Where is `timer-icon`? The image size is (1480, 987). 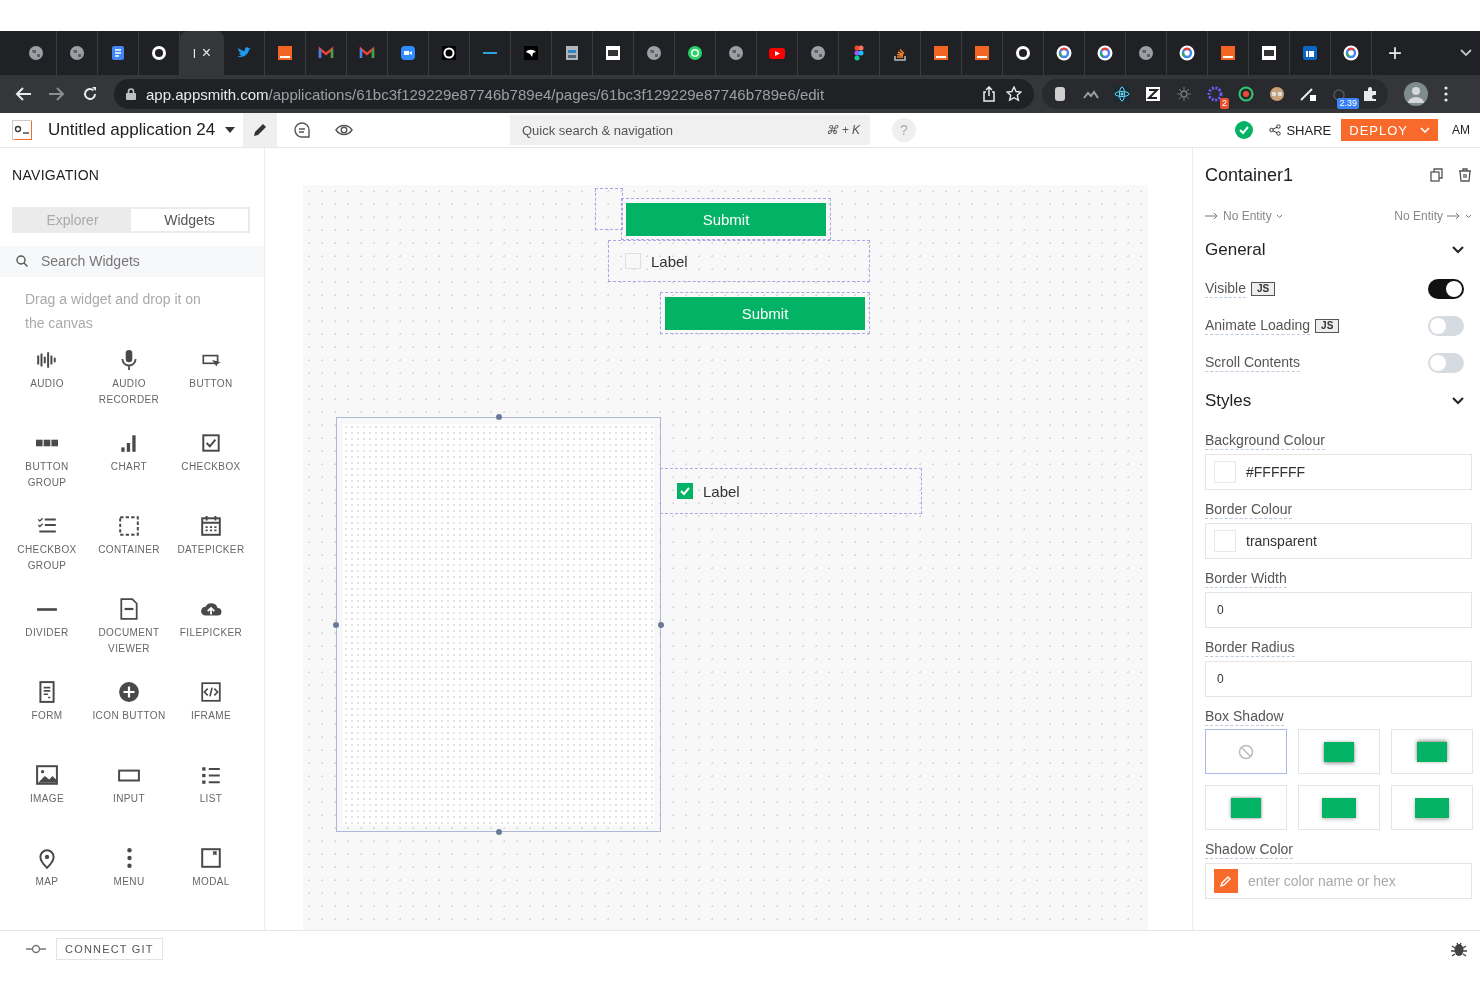 timer-icon is located at coordinates (1339, 94).